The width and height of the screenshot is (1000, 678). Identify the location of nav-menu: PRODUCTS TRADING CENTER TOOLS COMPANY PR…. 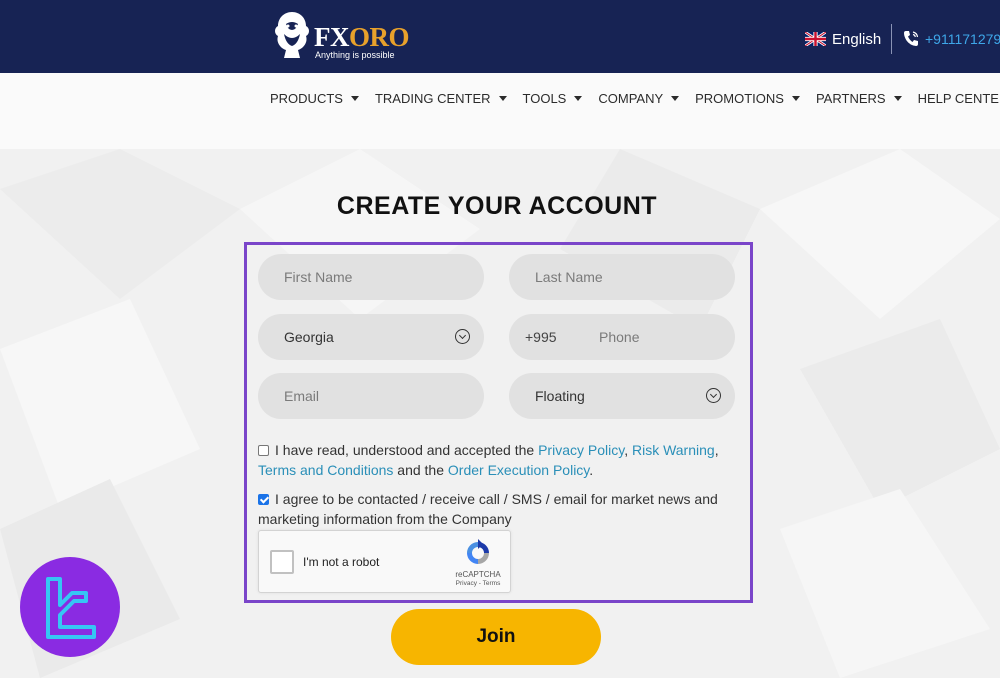
(635, 98).